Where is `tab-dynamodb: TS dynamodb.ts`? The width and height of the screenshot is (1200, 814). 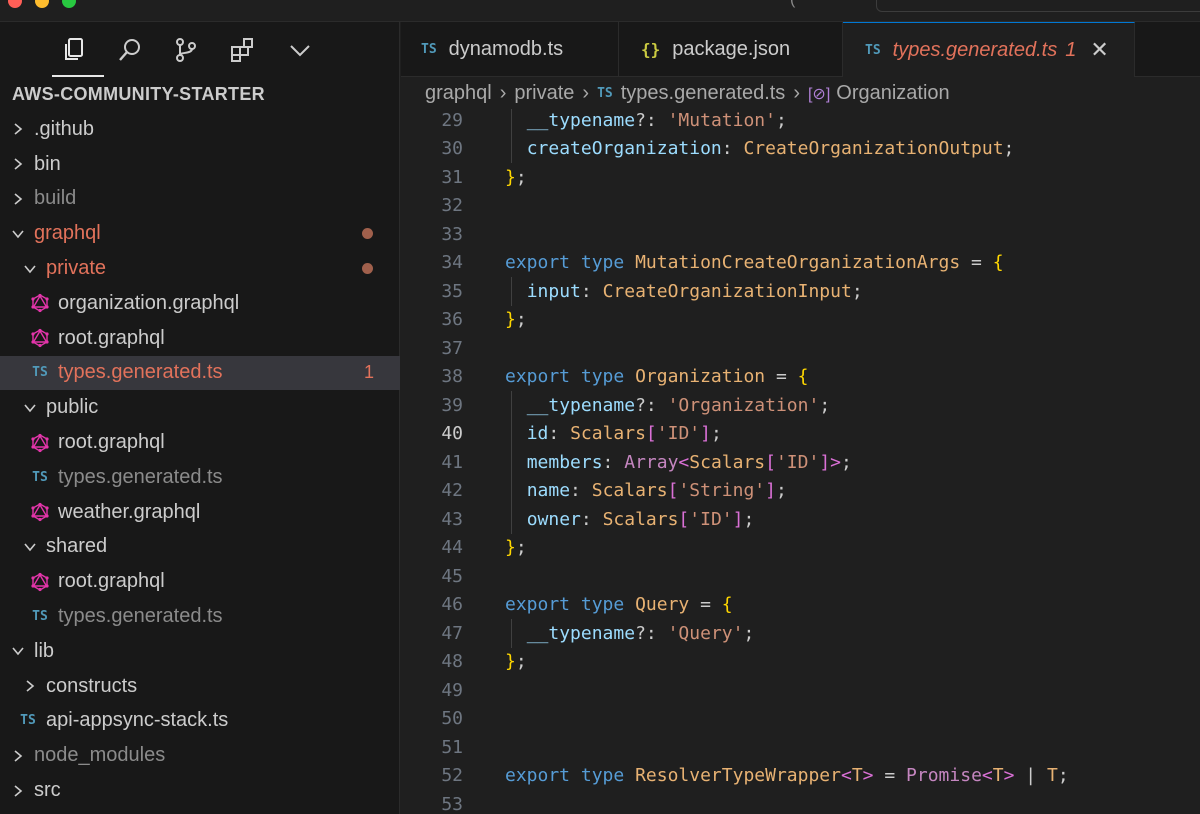 tab-dynamodb: TS dynamodb.ts is located at coordinates (510, 49).